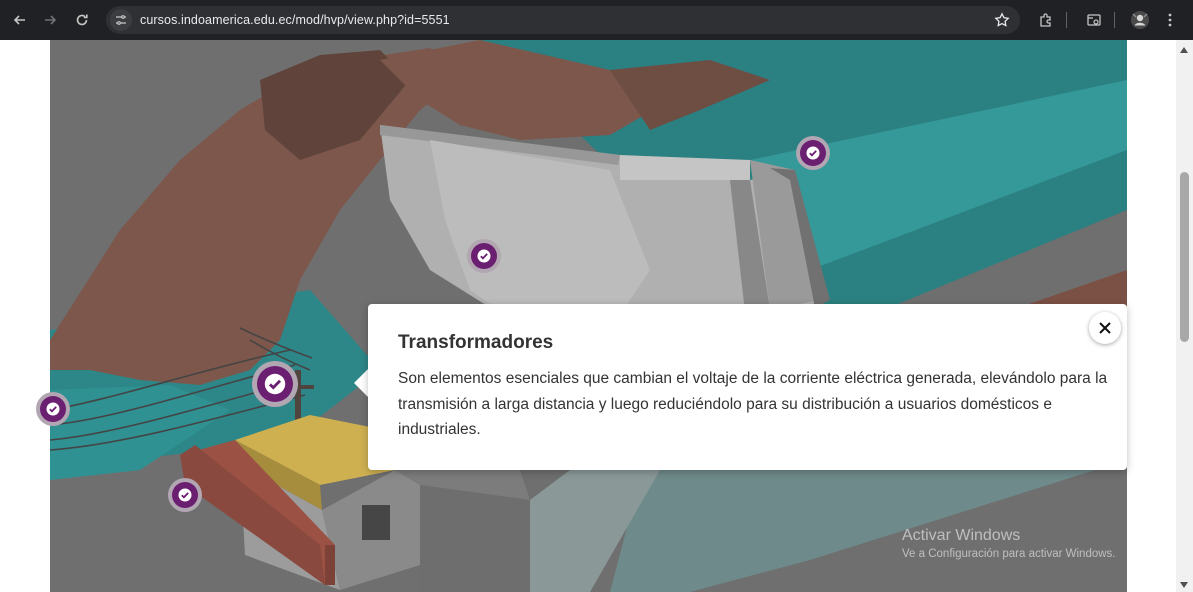 The image size is (1193, 592). I want to click on hotspot-reservoir, so click(813, 153).